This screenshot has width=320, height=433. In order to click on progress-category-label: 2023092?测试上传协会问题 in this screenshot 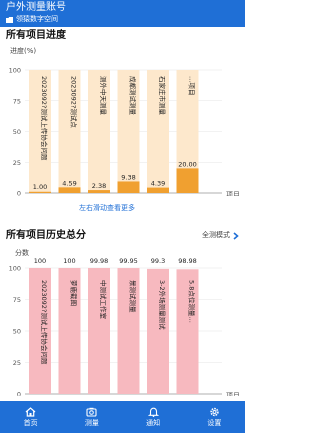, I will do `click(44, 118)`.